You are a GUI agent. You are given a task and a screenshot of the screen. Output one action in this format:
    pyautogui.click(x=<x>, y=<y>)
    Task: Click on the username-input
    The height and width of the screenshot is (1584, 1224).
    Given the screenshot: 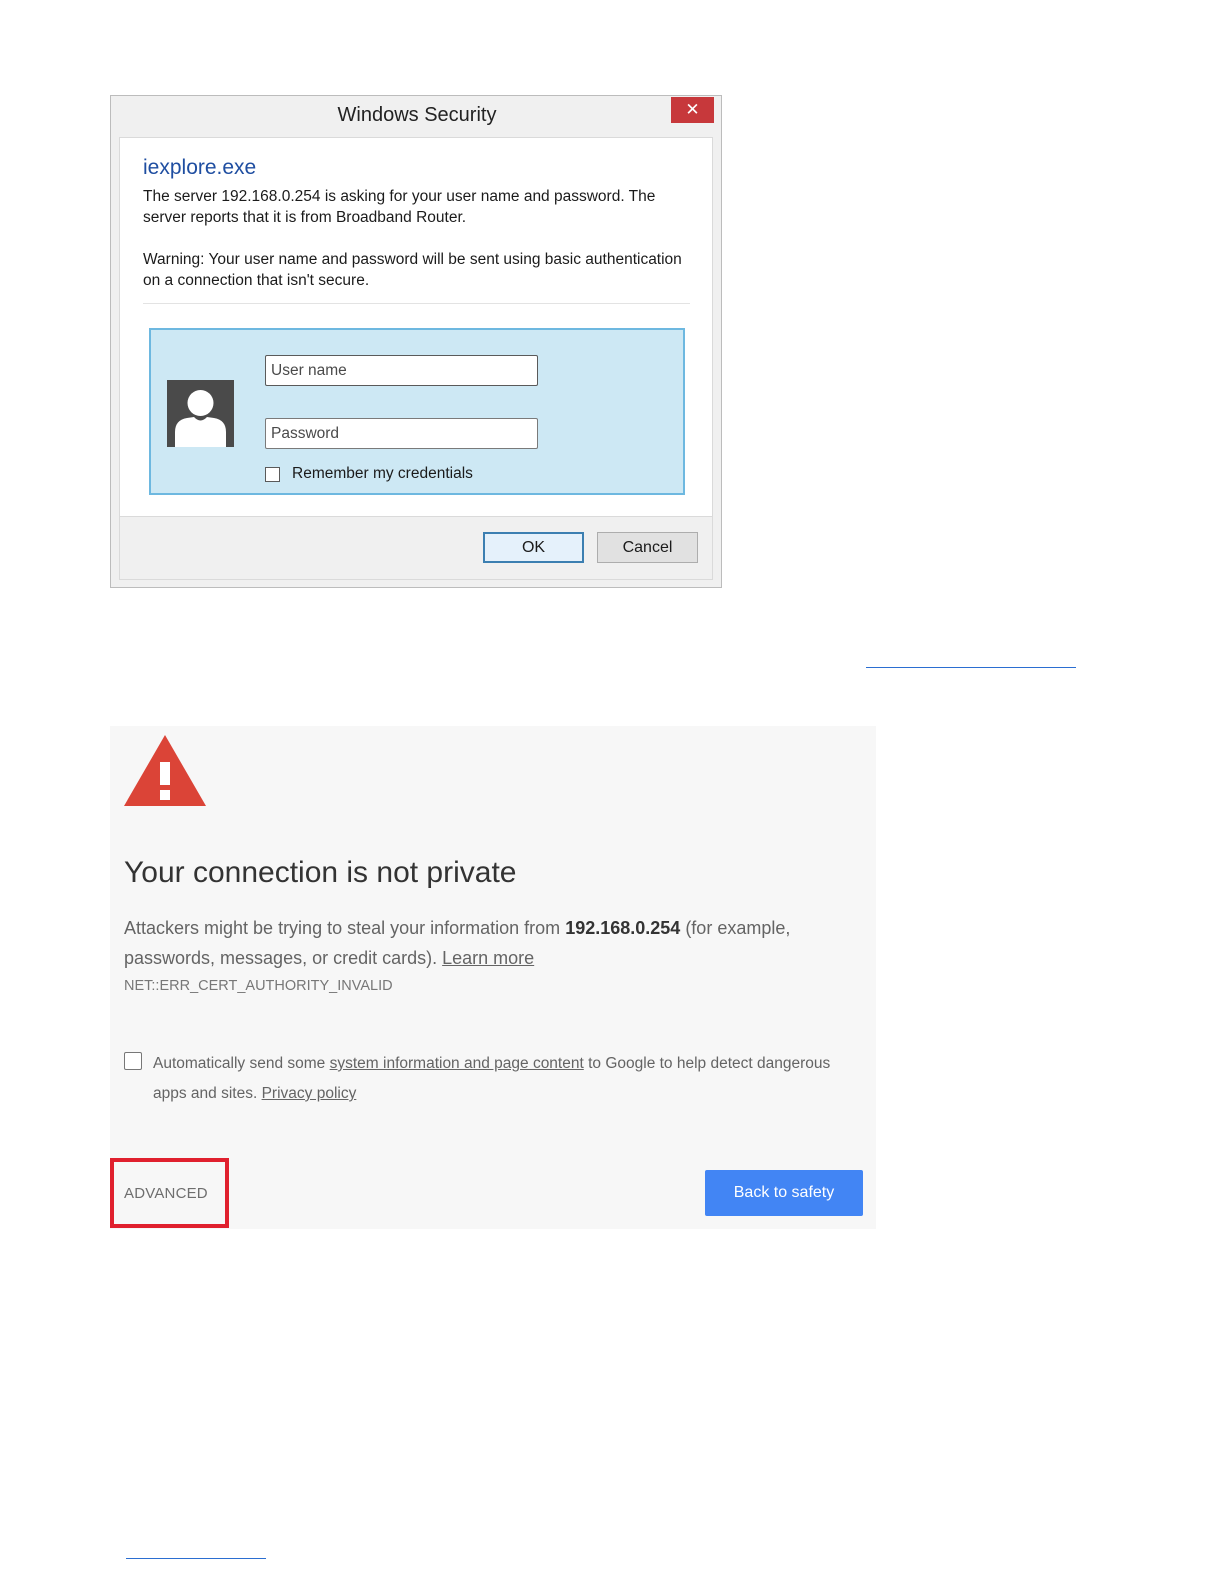 What is the action you would take?
    pyautogui.click(x=401, y=370)
    